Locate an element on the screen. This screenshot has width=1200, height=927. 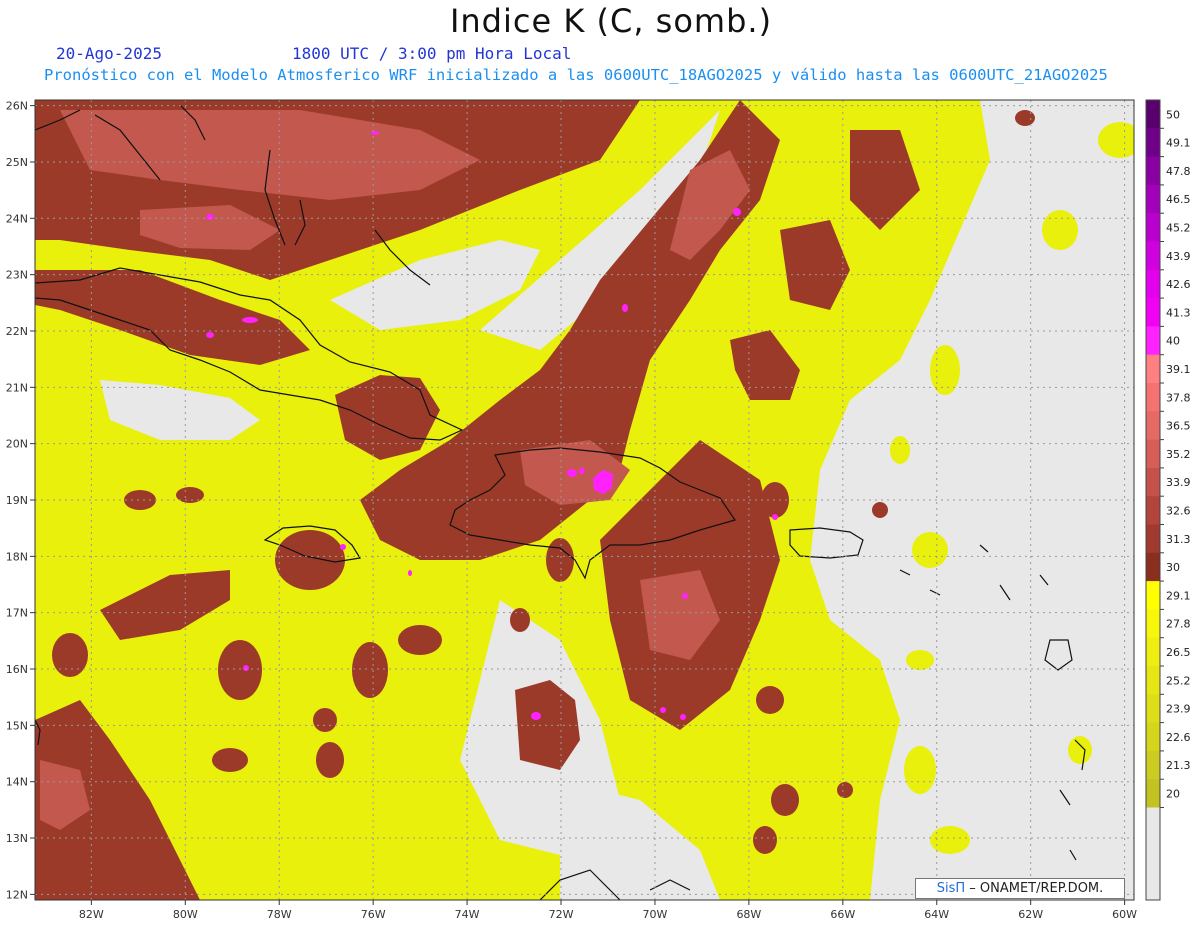
lat-tick-label: 26N is located at coordinates (17, 106).